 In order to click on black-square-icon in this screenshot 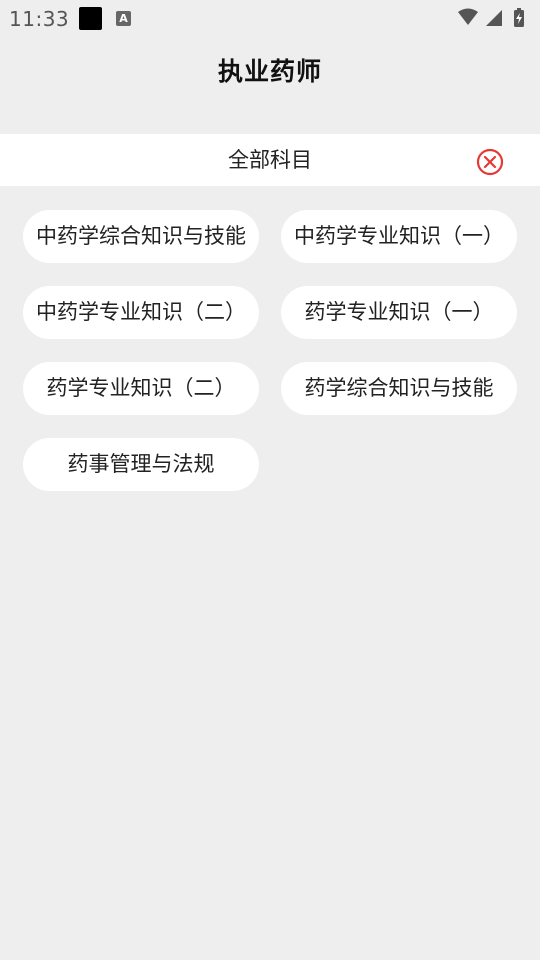, I will do `click(90, 18)`.